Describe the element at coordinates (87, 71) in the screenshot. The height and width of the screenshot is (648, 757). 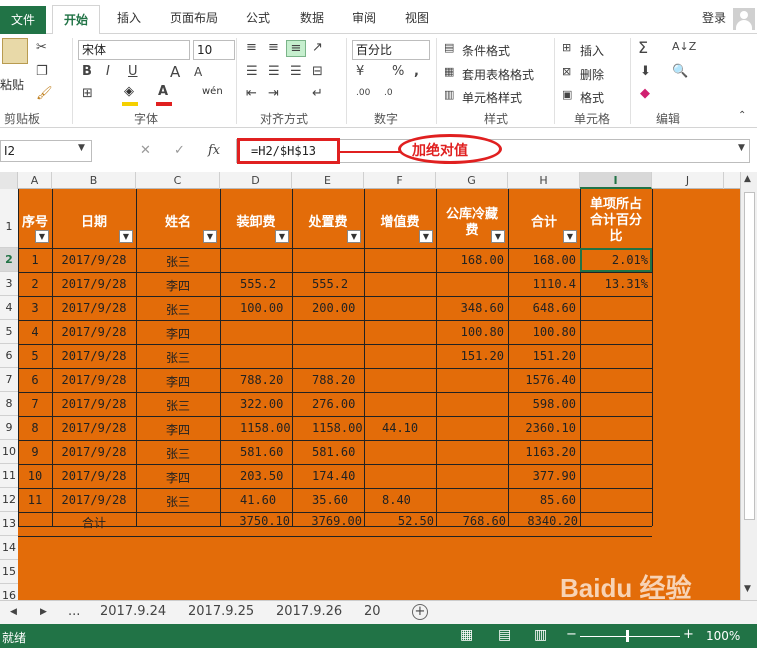
I see `bold-button: B` at that location.